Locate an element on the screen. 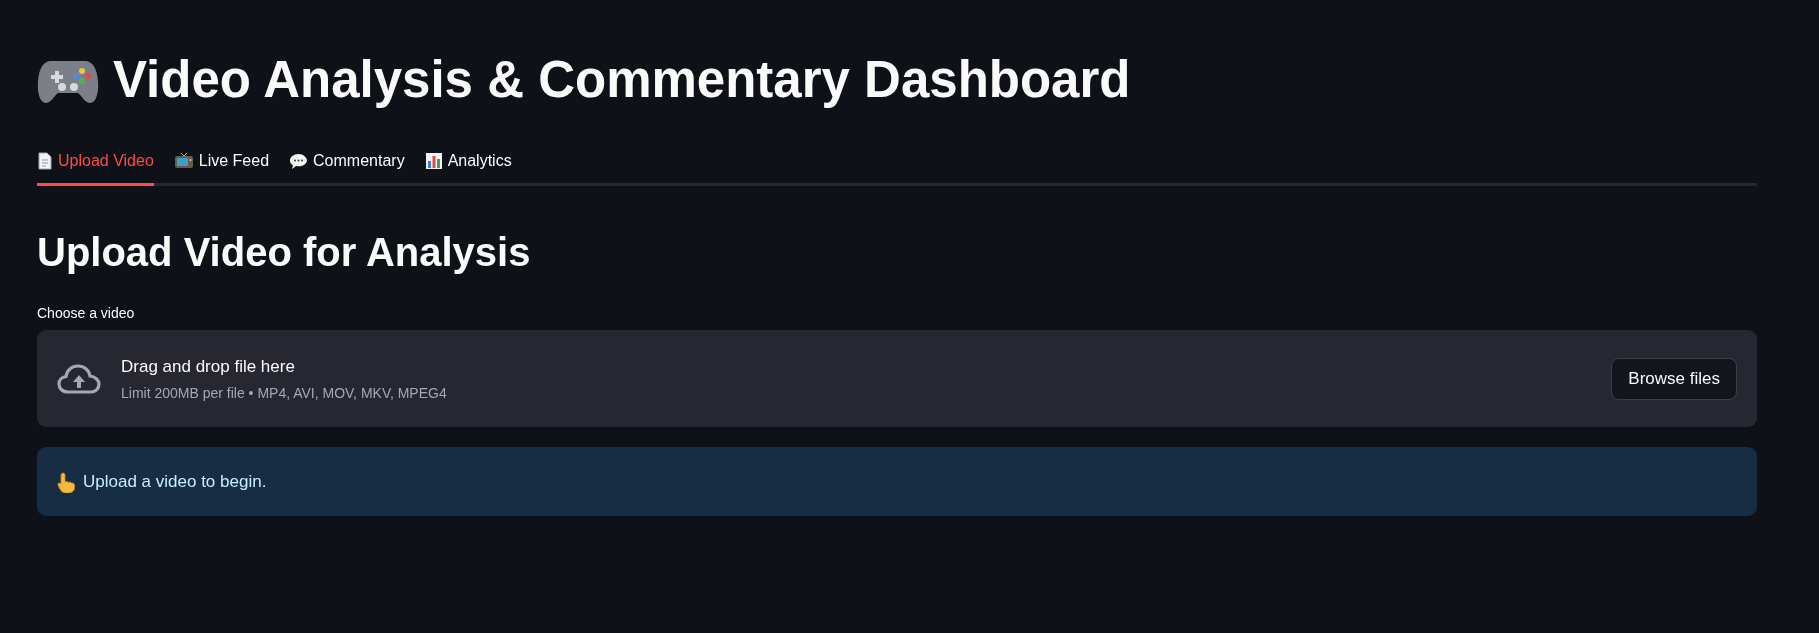 The height and width of the screenshot is (633, 1819). bar-chart-icon is located at coordinates (433, 161).